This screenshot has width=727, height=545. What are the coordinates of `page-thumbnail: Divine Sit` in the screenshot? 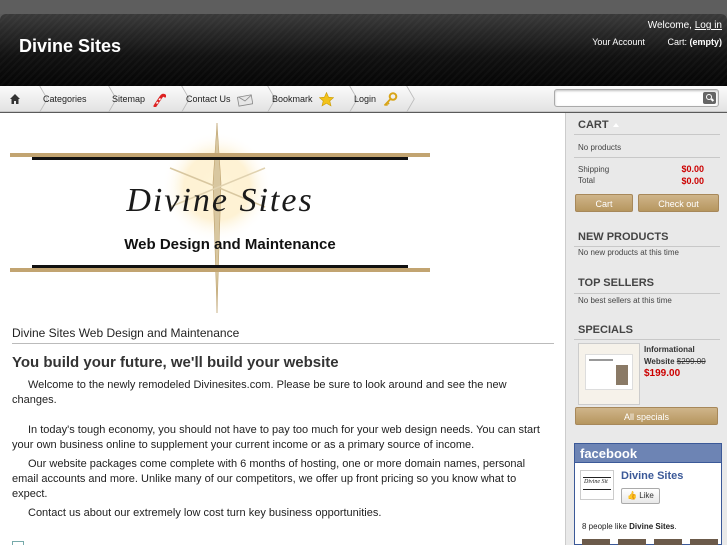 It's located at (597, 485).